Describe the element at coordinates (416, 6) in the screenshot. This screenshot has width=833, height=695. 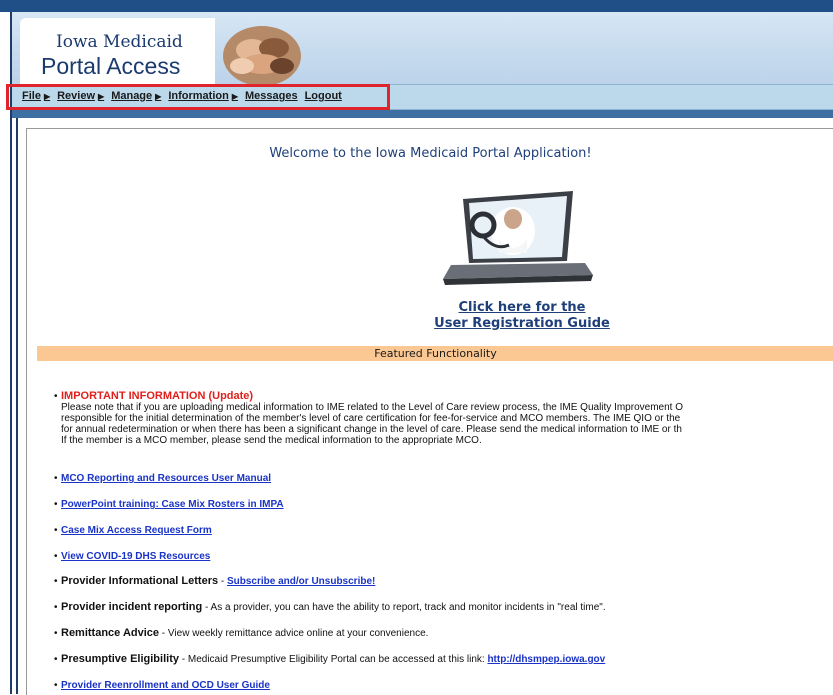
I see `top-bar` at that location.